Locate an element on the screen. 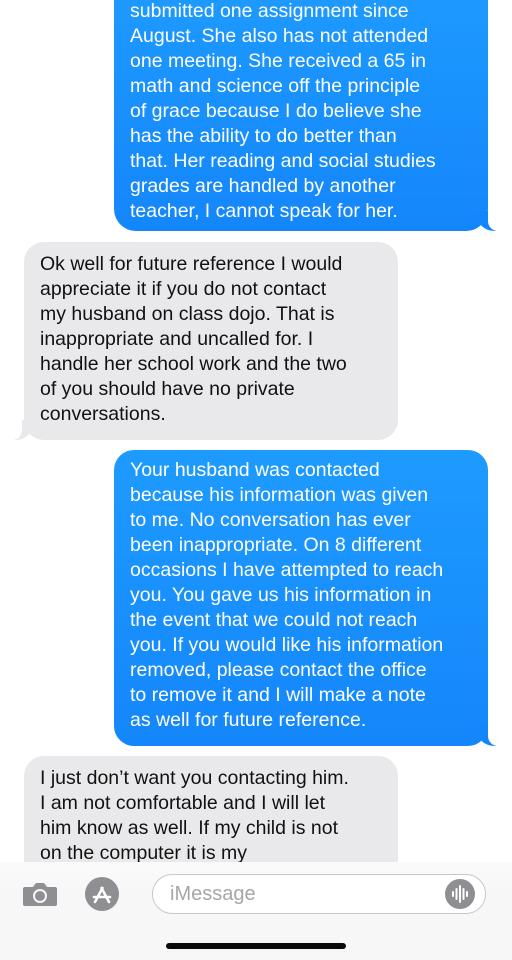  camera-button is located at coordinates (40, 894).